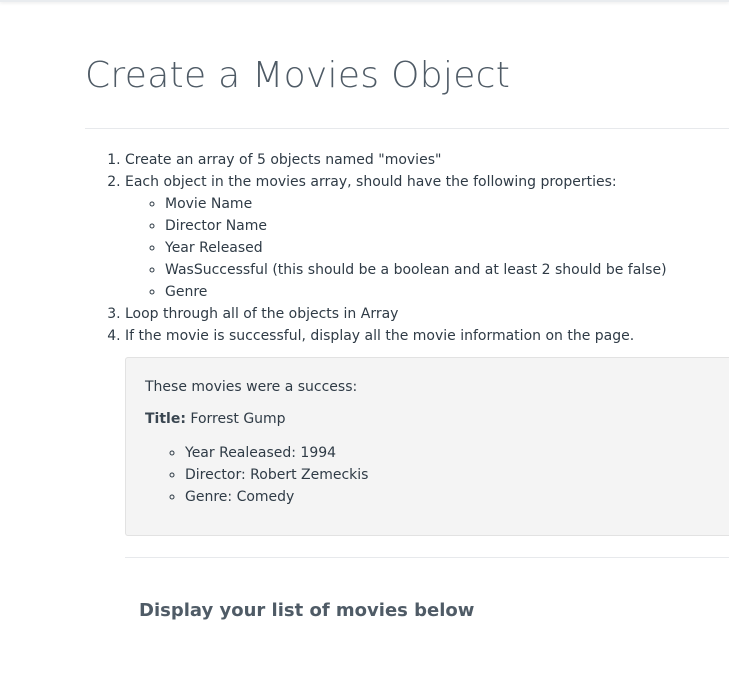 The height and width of the screenshot is (695, 729). I want to click on section-divider, so click(427, 557).